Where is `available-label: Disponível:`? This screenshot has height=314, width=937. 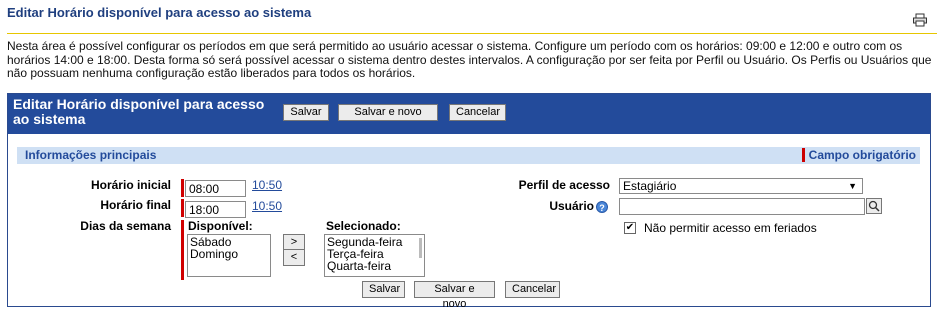 available-label: Disponível: is located at coordinates (220, 226).